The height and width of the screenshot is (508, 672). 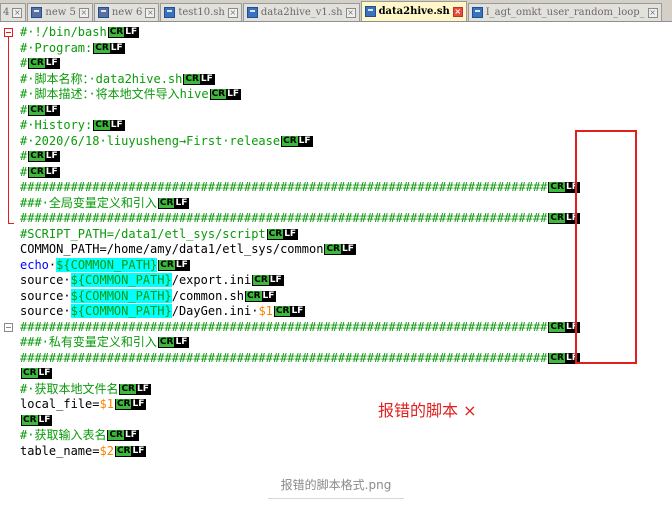 I want to click on tab-label: I_agt_omkt_user_random_loop_, so click(x=565, y=12).